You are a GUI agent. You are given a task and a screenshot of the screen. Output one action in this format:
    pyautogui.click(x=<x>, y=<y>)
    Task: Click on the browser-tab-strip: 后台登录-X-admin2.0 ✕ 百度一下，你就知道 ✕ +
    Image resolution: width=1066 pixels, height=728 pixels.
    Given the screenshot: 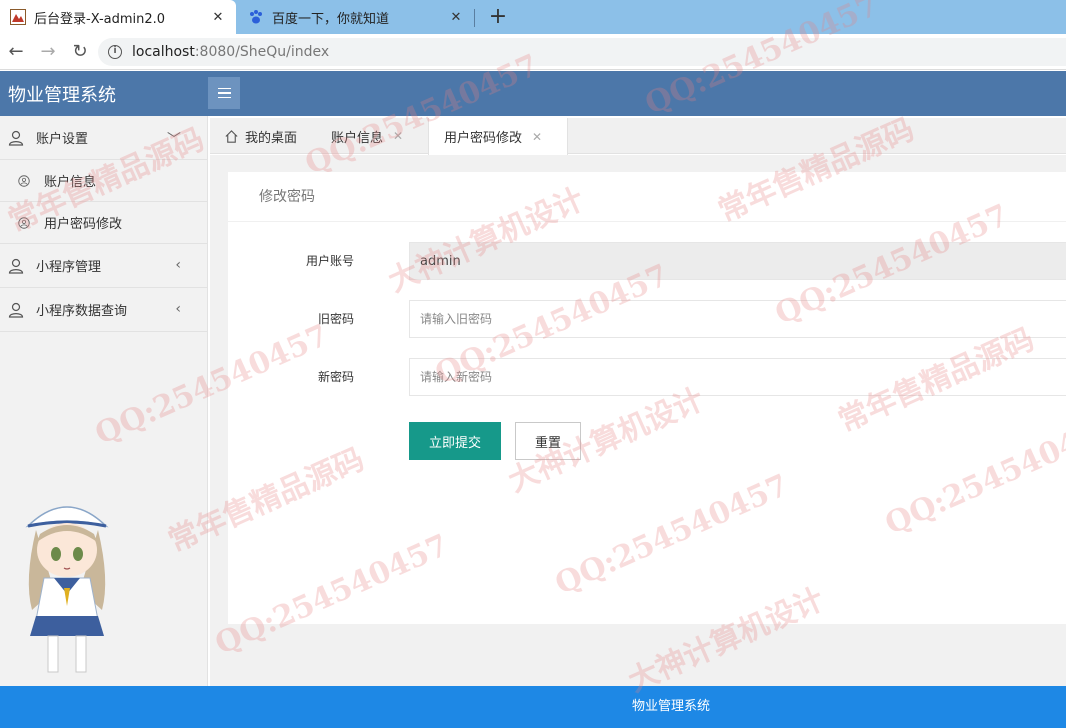 What is the action you would take?
    pyautogui.click(x=533, y=17)
    